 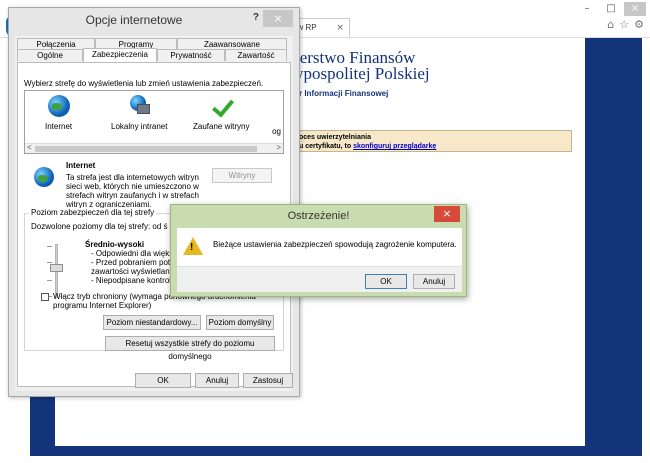 What do you see at coordinates (338, 93) in the screenshot?
I see `site-subtitle: ktor Informacji Finansowej` at bounding box center [338, 93].